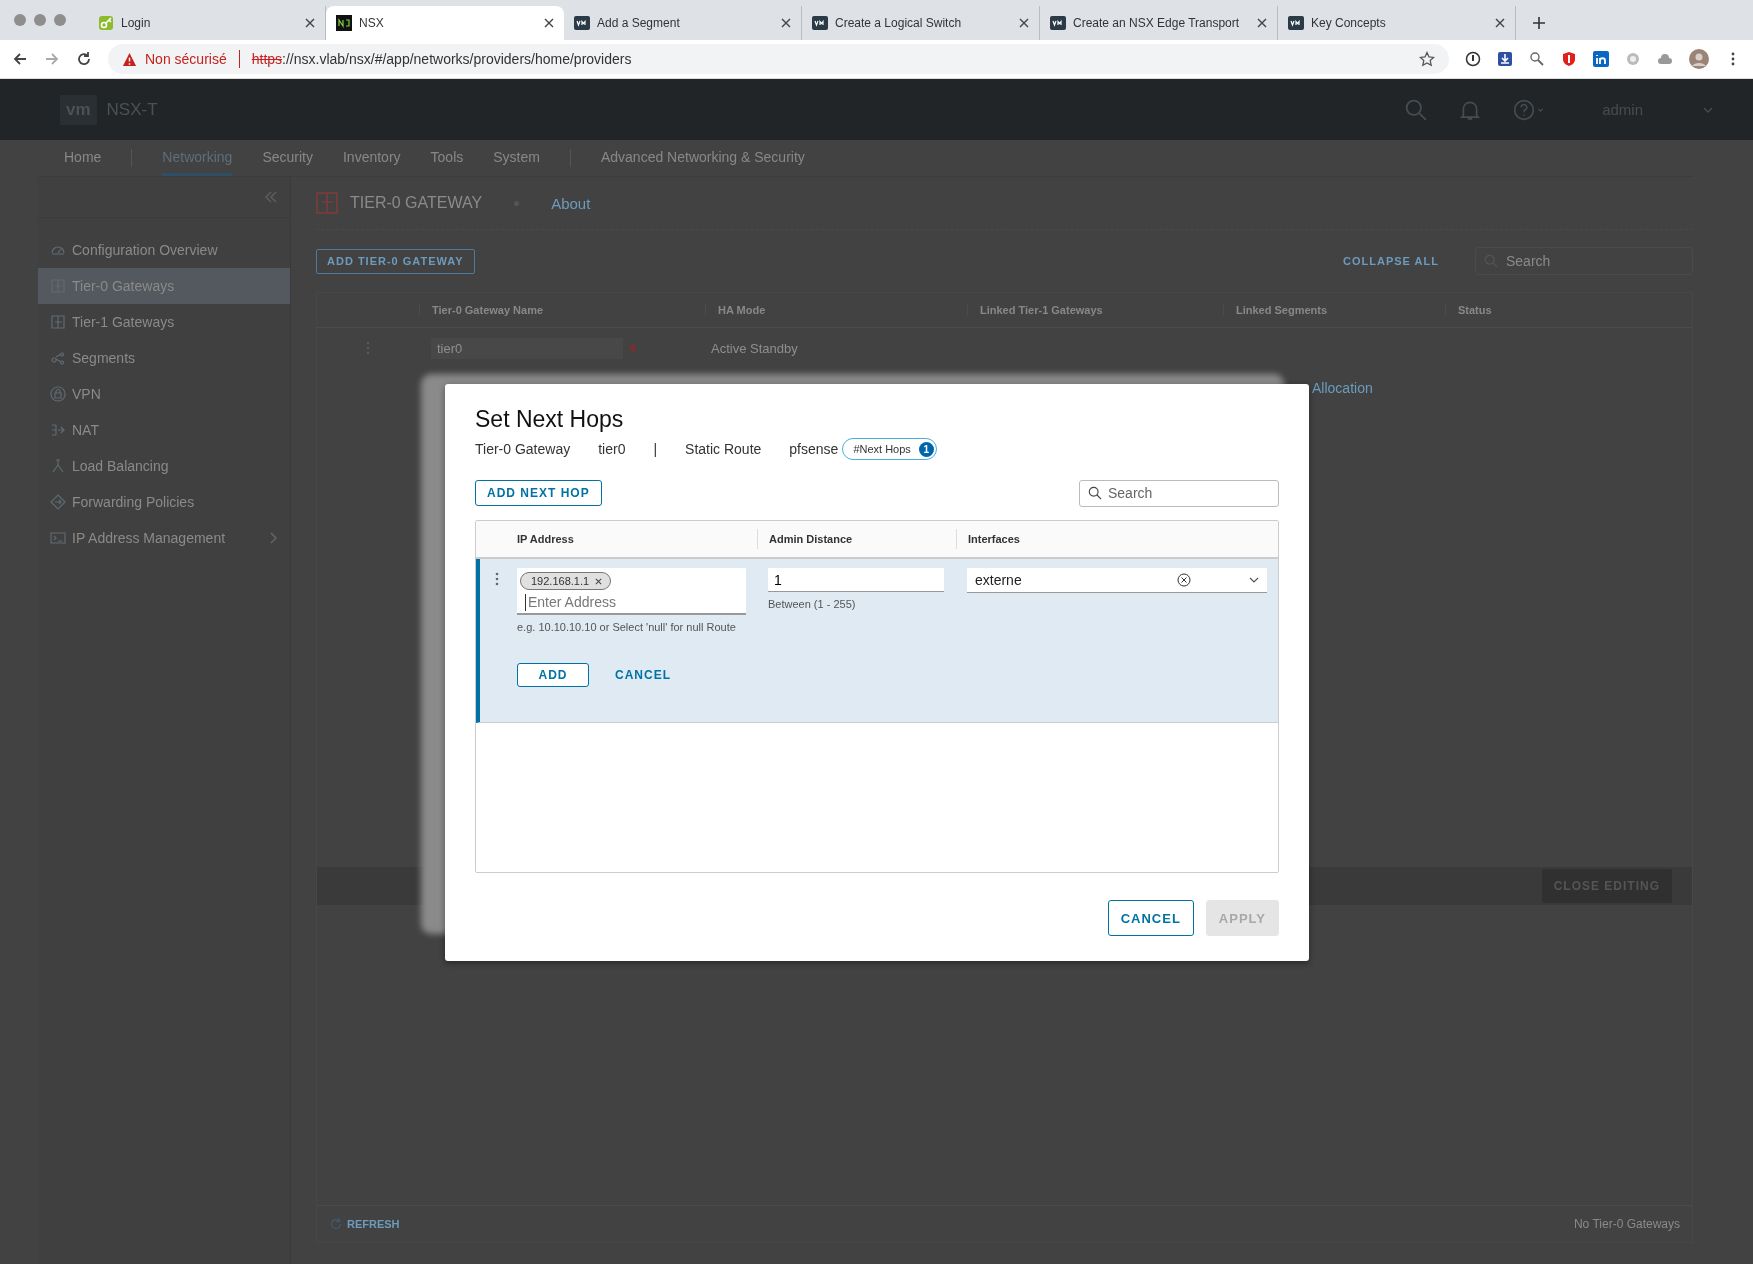 The height and width of the screenshot is (1264, 1753). What do you see at coordinates (58, 502) in the screenshot?
I see `diamond-icon` at bounding box center [58, 502].